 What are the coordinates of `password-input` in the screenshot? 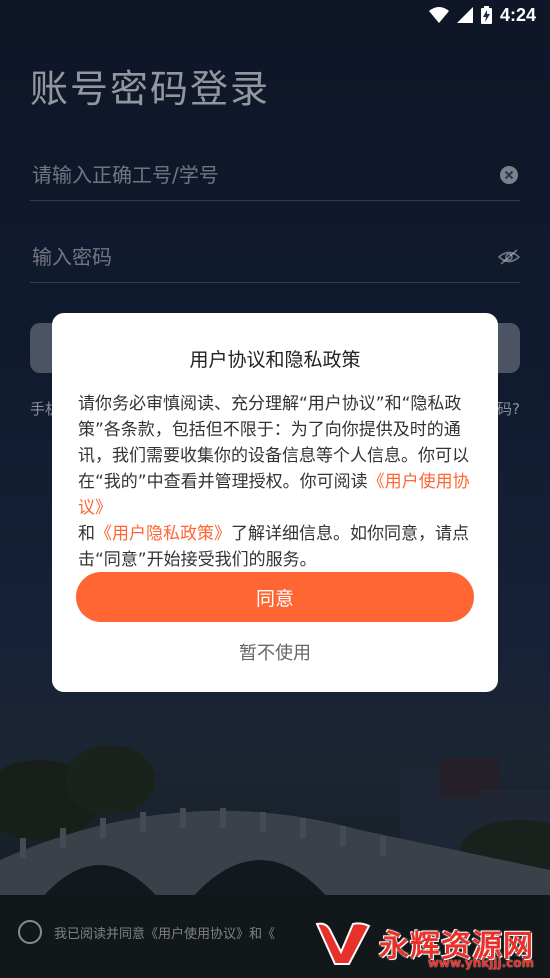 It's located at (242, 257).